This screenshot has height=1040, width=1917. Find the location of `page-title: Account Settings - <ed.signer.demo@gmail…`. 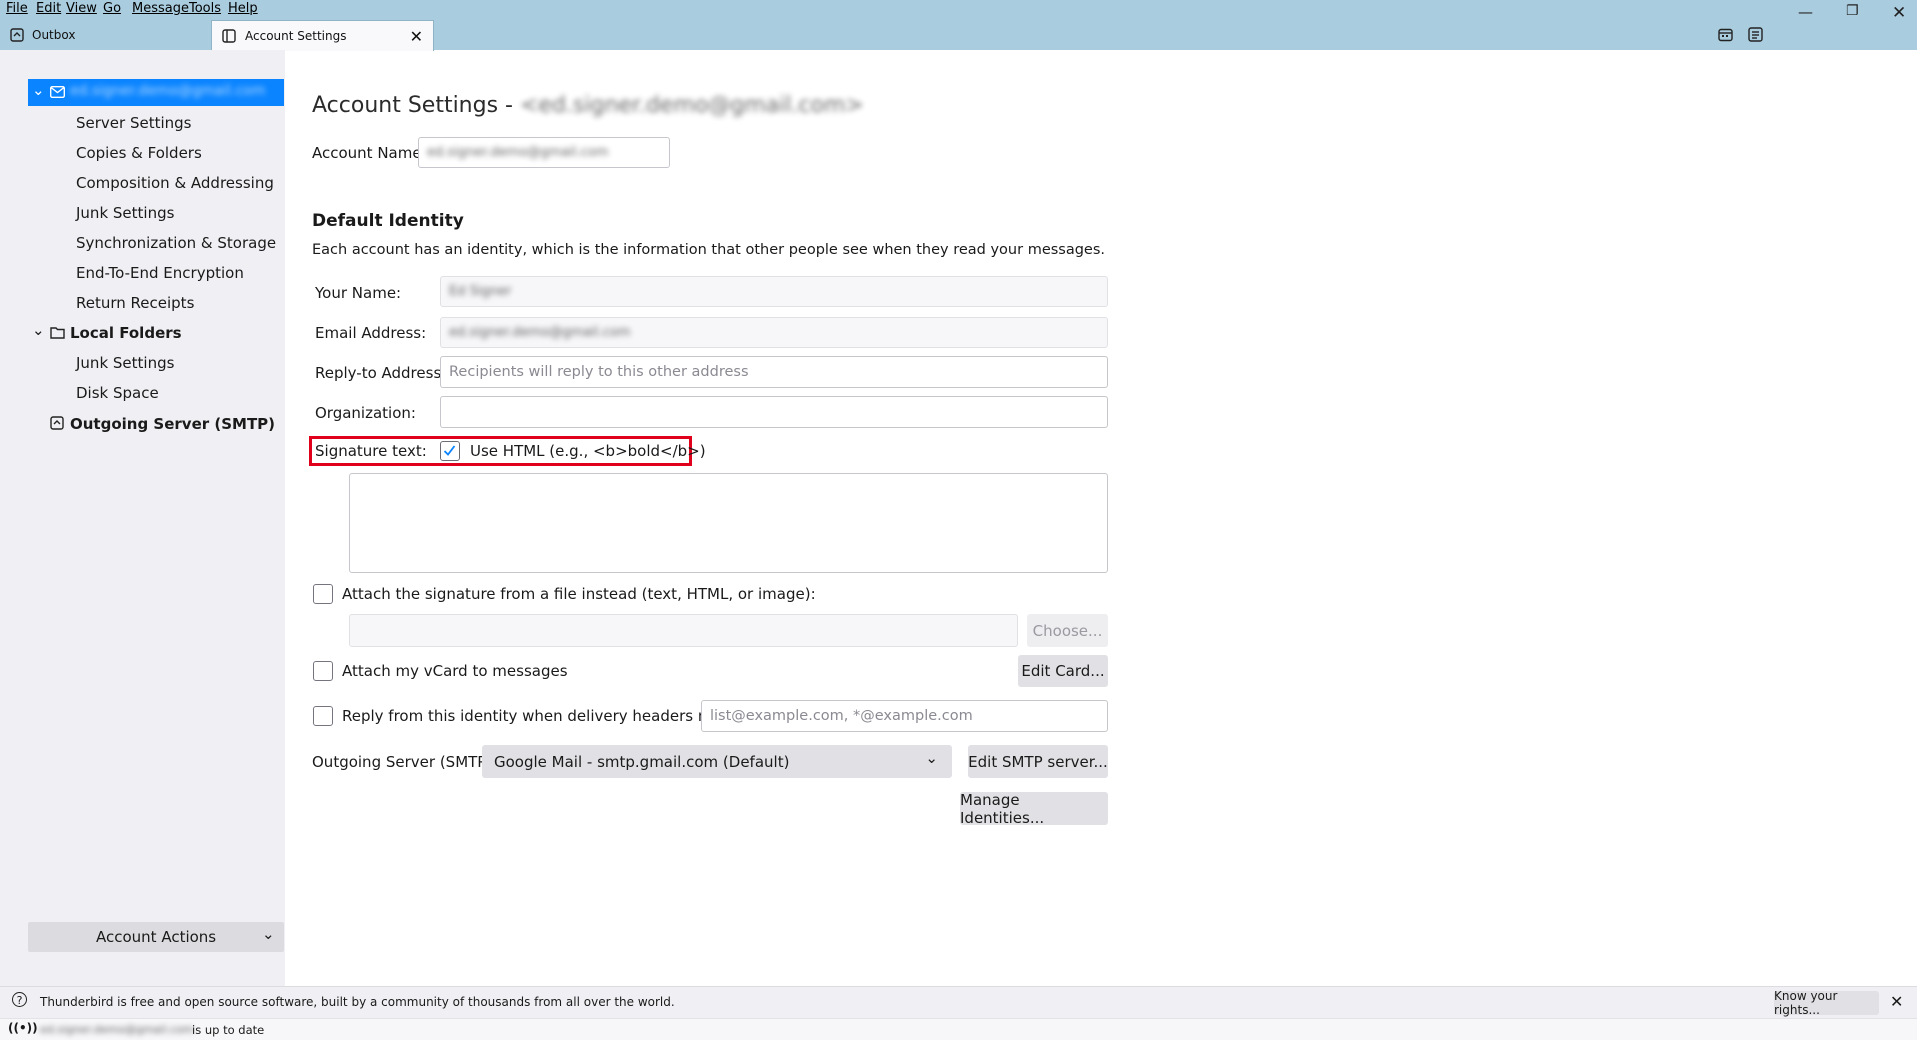

page-title: Account Settings - <ed.signer.demo@gmail… is located at coordinates (588, 105).